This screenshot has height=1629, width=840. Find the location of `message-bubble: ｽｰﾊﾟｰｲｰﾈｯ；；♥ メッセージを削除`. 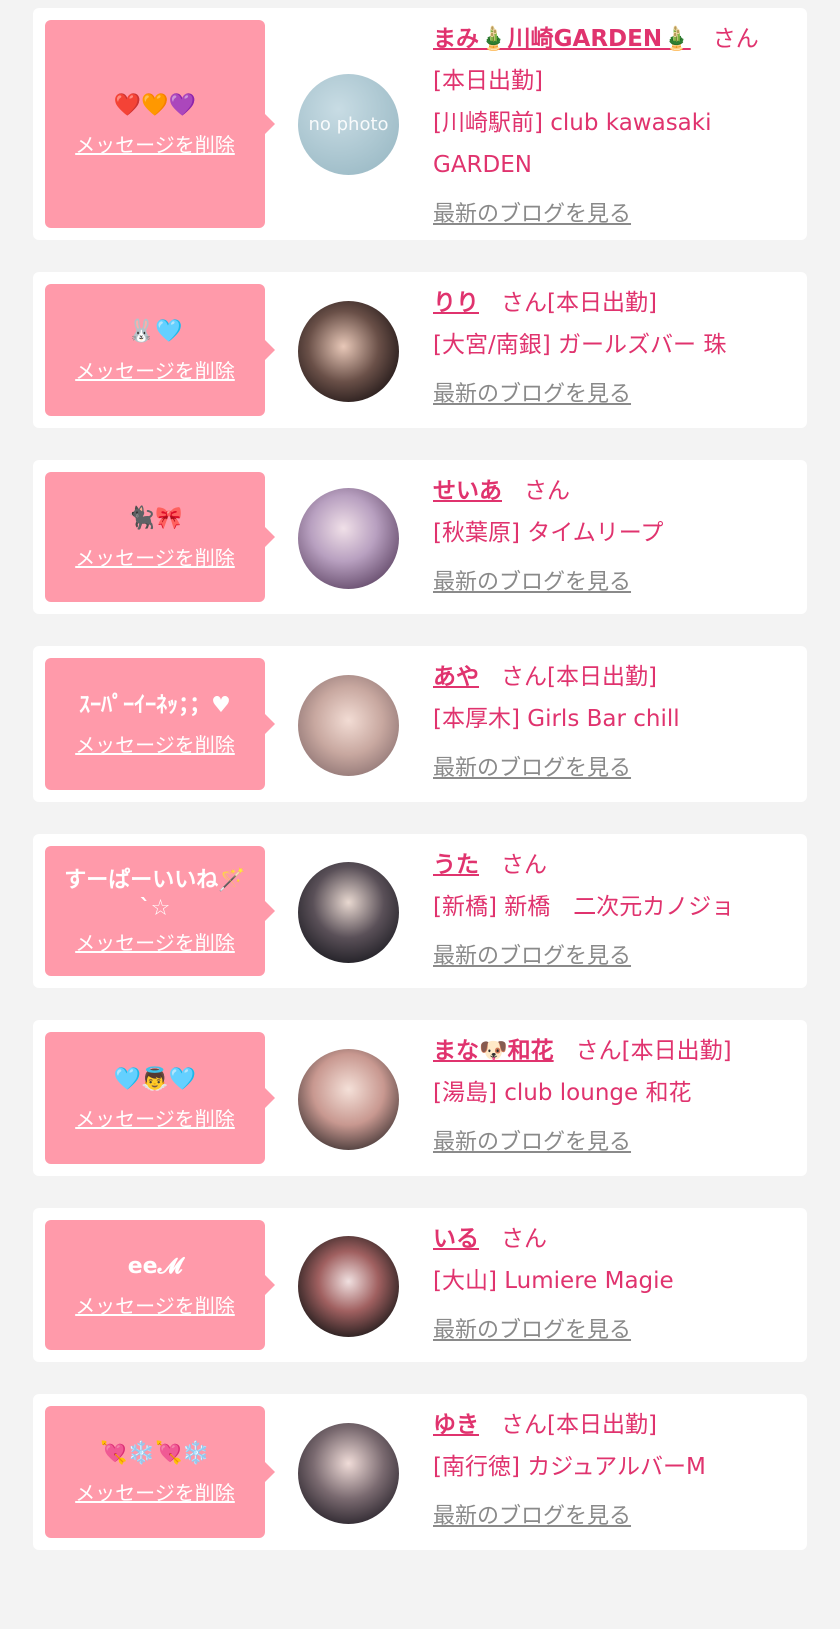

message-bubble: ｽｰﾊﾟｰｲｰﾈｯ；；♥ メッセージを削除 is located at coordinates (160, 724).